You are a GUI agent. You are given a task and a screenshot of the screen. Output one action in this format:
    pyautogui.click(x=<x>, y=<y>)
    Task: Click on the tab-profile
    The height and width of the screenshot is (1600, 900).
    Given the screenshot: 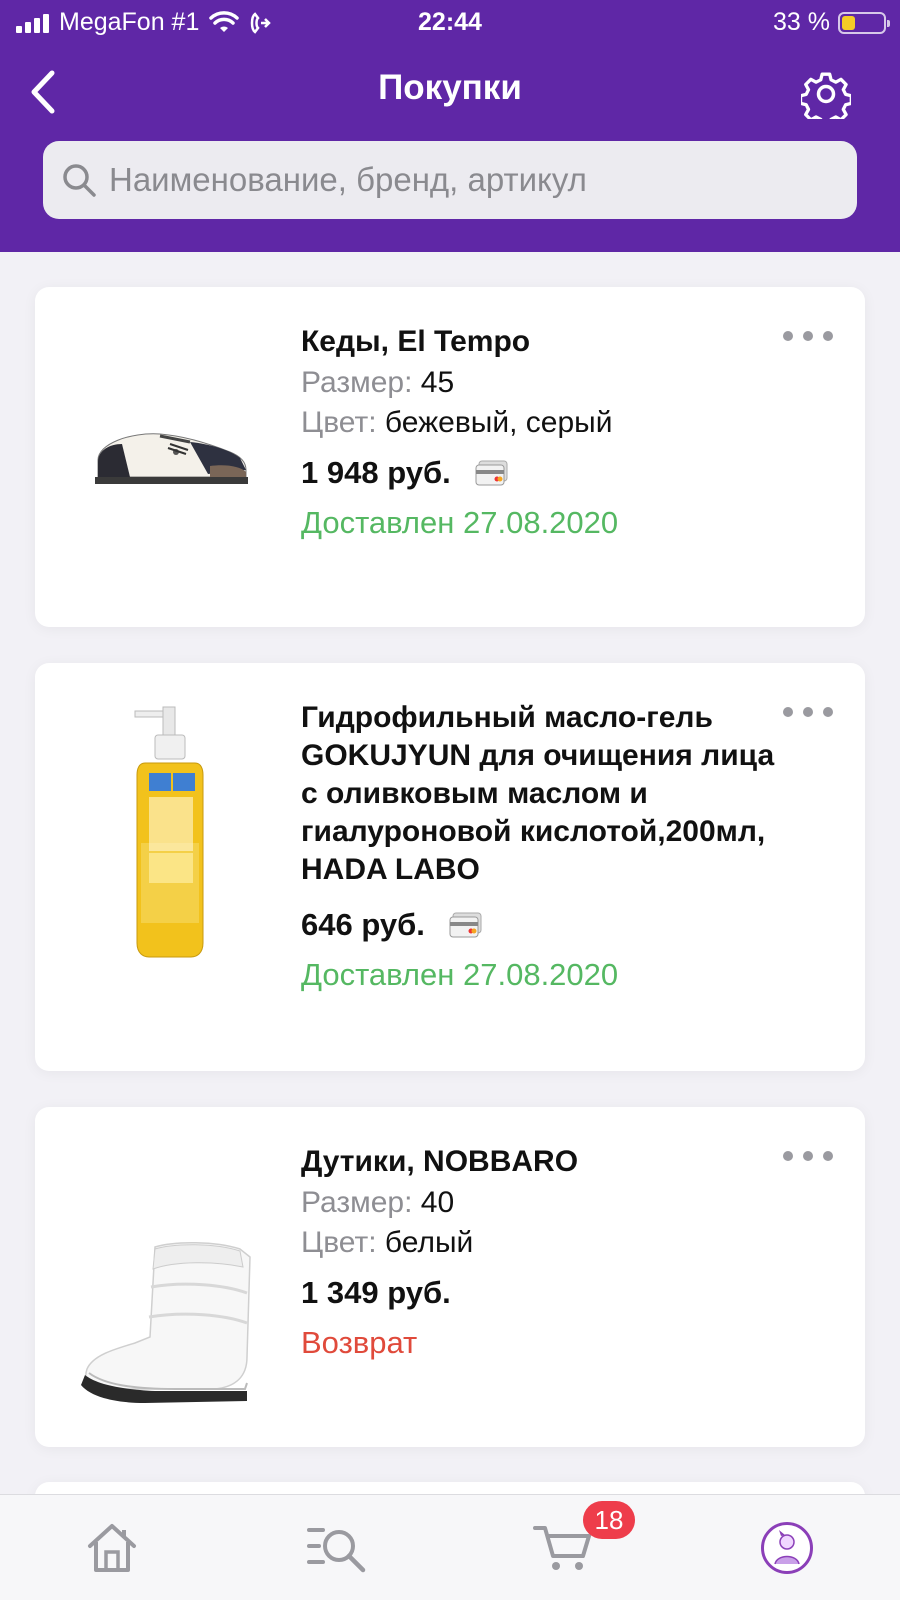 What is the action you would take?
    pyautogui.click(x=787, y=1548)
    